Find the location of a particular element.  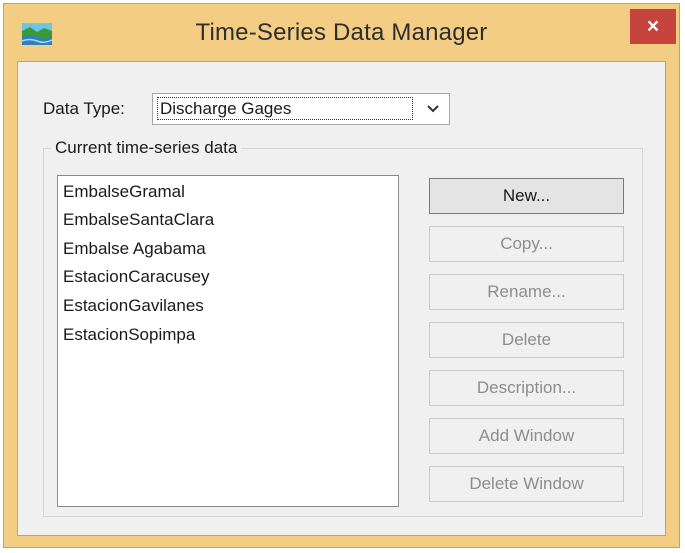

title-bar: Time-Series Data Manager × is located at coordinates (341, 32).